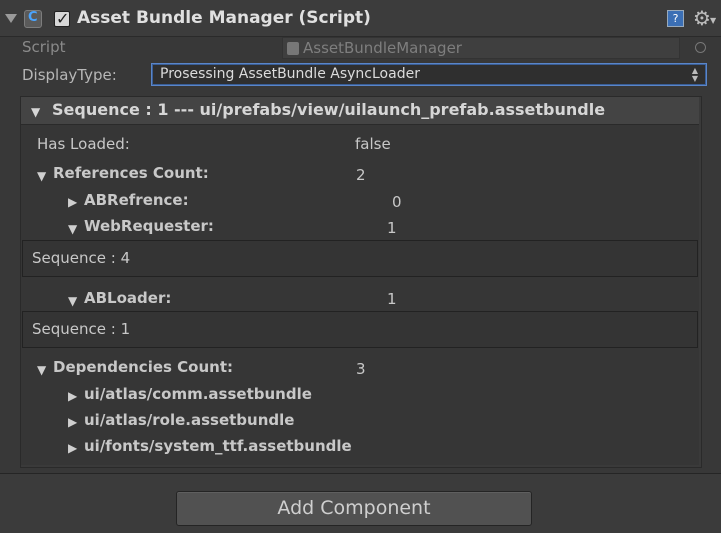  Describe the element at coordinates (360, 329) in the screenshot. I see `abloader-sequence-box: Sequence : 1` at that location.